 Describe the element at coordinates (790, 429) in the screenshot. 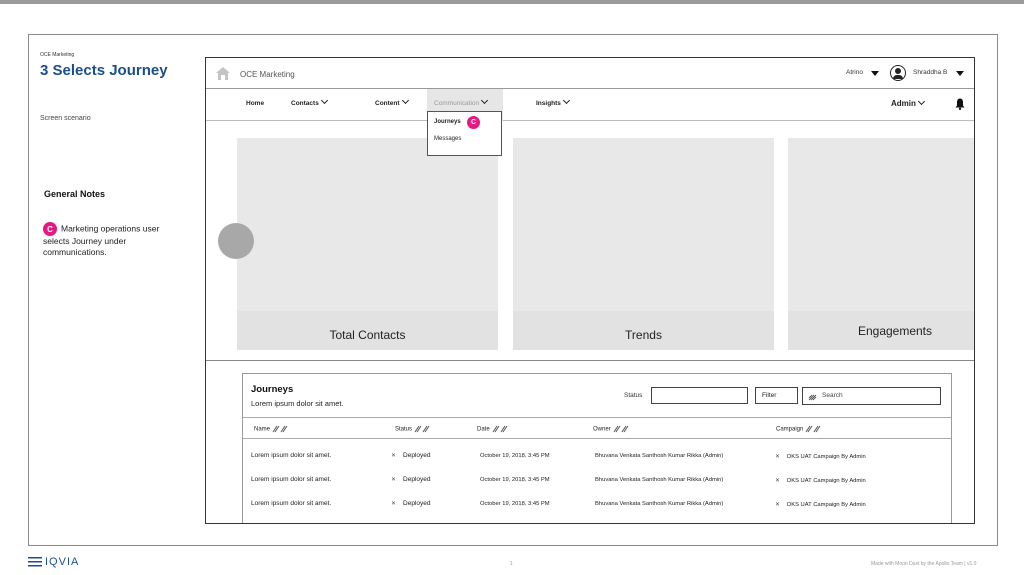

I see `column-label: Campaign` at that location.